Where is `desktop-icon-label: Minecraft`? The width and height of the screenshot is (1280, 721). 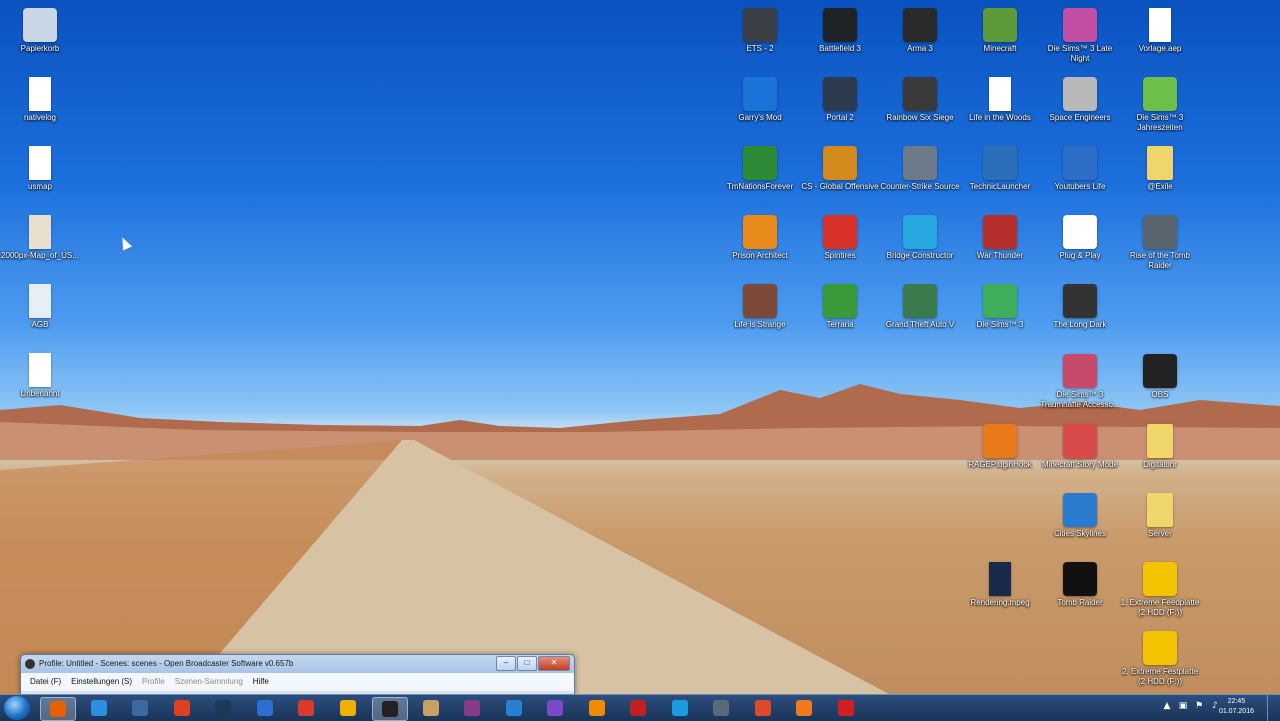
desktop-icon-label: Minecraft is located at coordinates (1000, 48).